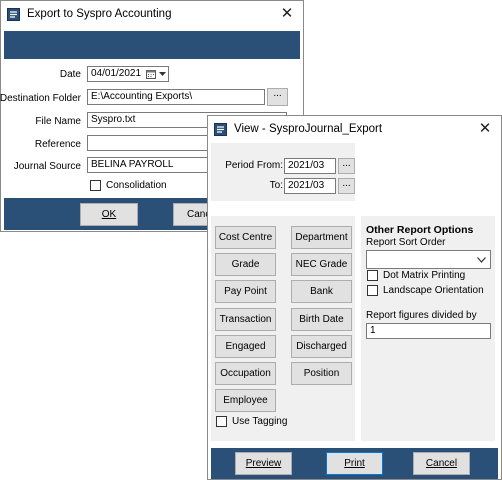 This screenshot has width=502, height=480. What do you see at coordinates (57, 144) in the screenshot?
I see `reference-label: Reference` at bounding box center [57, 144].